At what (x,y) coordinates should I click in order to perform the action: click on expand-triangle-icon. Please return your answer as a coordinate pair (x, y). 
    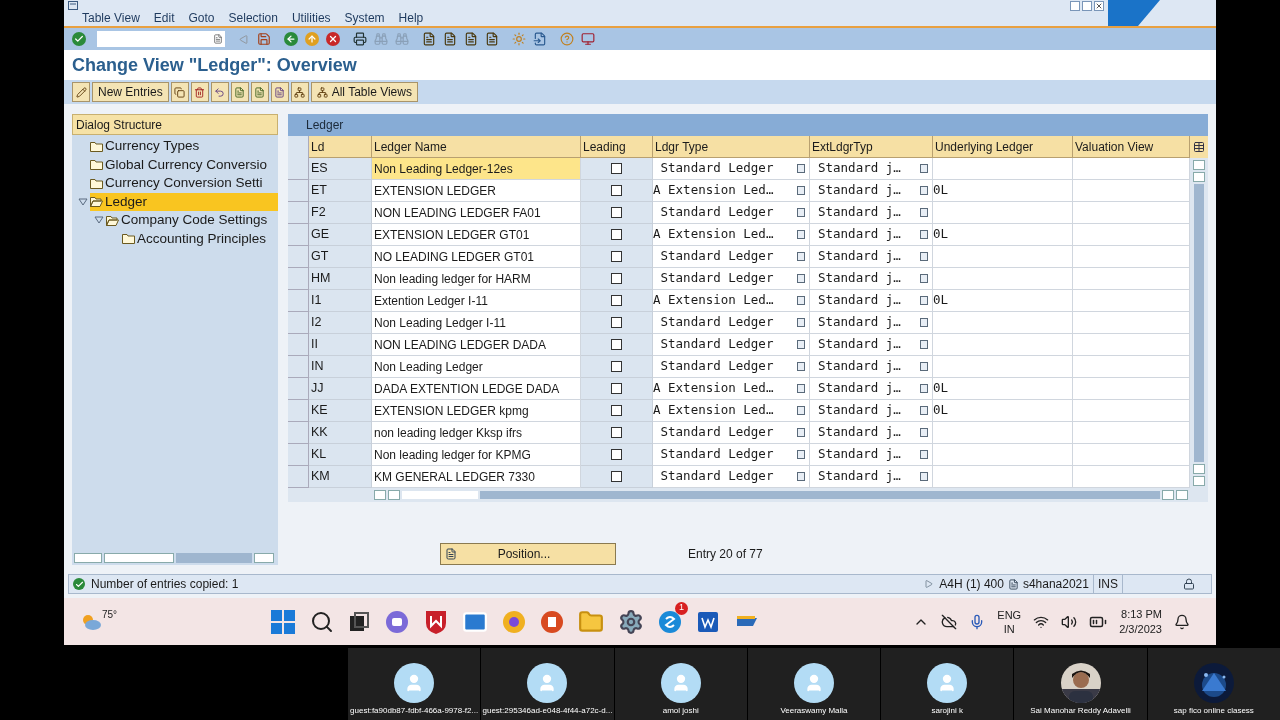
    Looking at the image, I should click on (83, 201).